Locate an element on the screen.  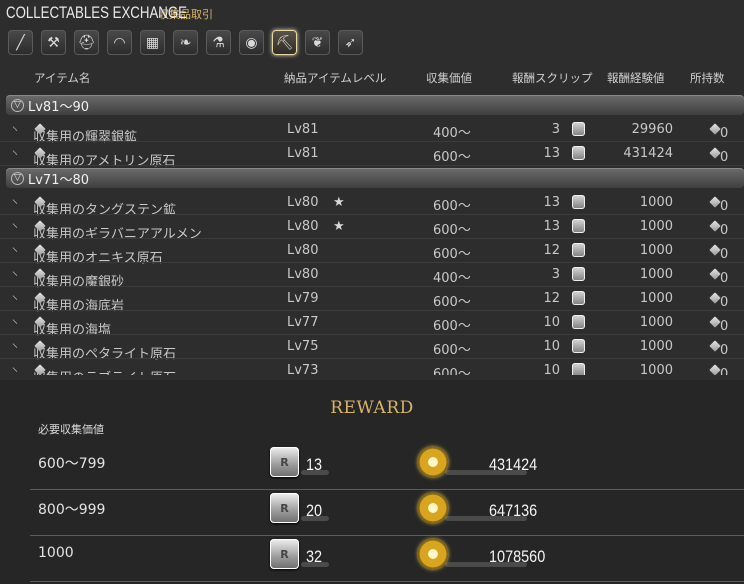
tier-range: 800～999 is located at coordinates (72, 510).